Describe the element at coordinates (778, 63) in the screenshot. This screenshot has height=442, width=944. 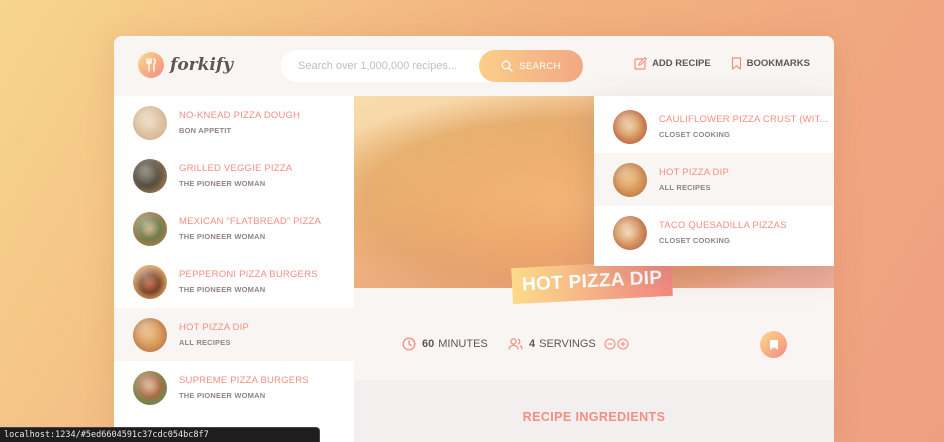
I see `bookmarks-label: BOOKMARKS` at that location.